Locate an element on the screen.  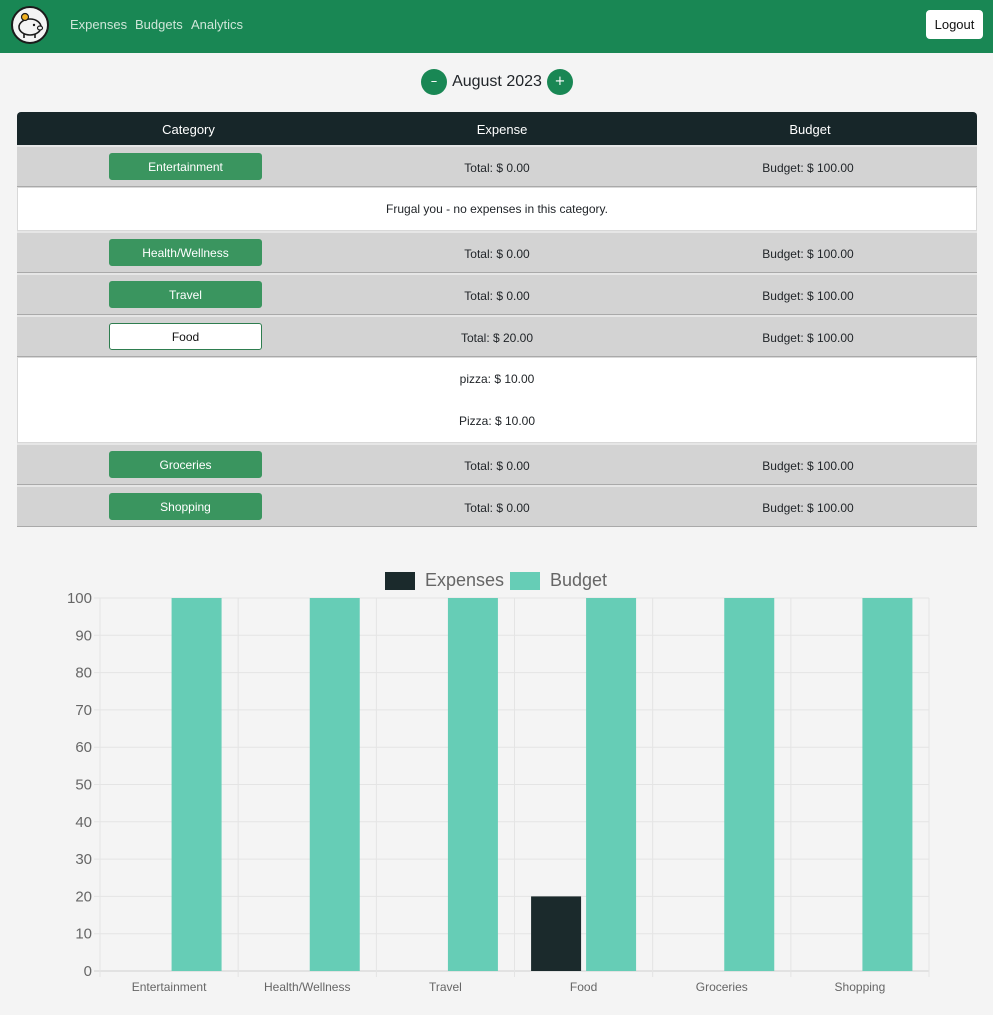
category-toggle-button: Food is located at coordinates (185, 336).